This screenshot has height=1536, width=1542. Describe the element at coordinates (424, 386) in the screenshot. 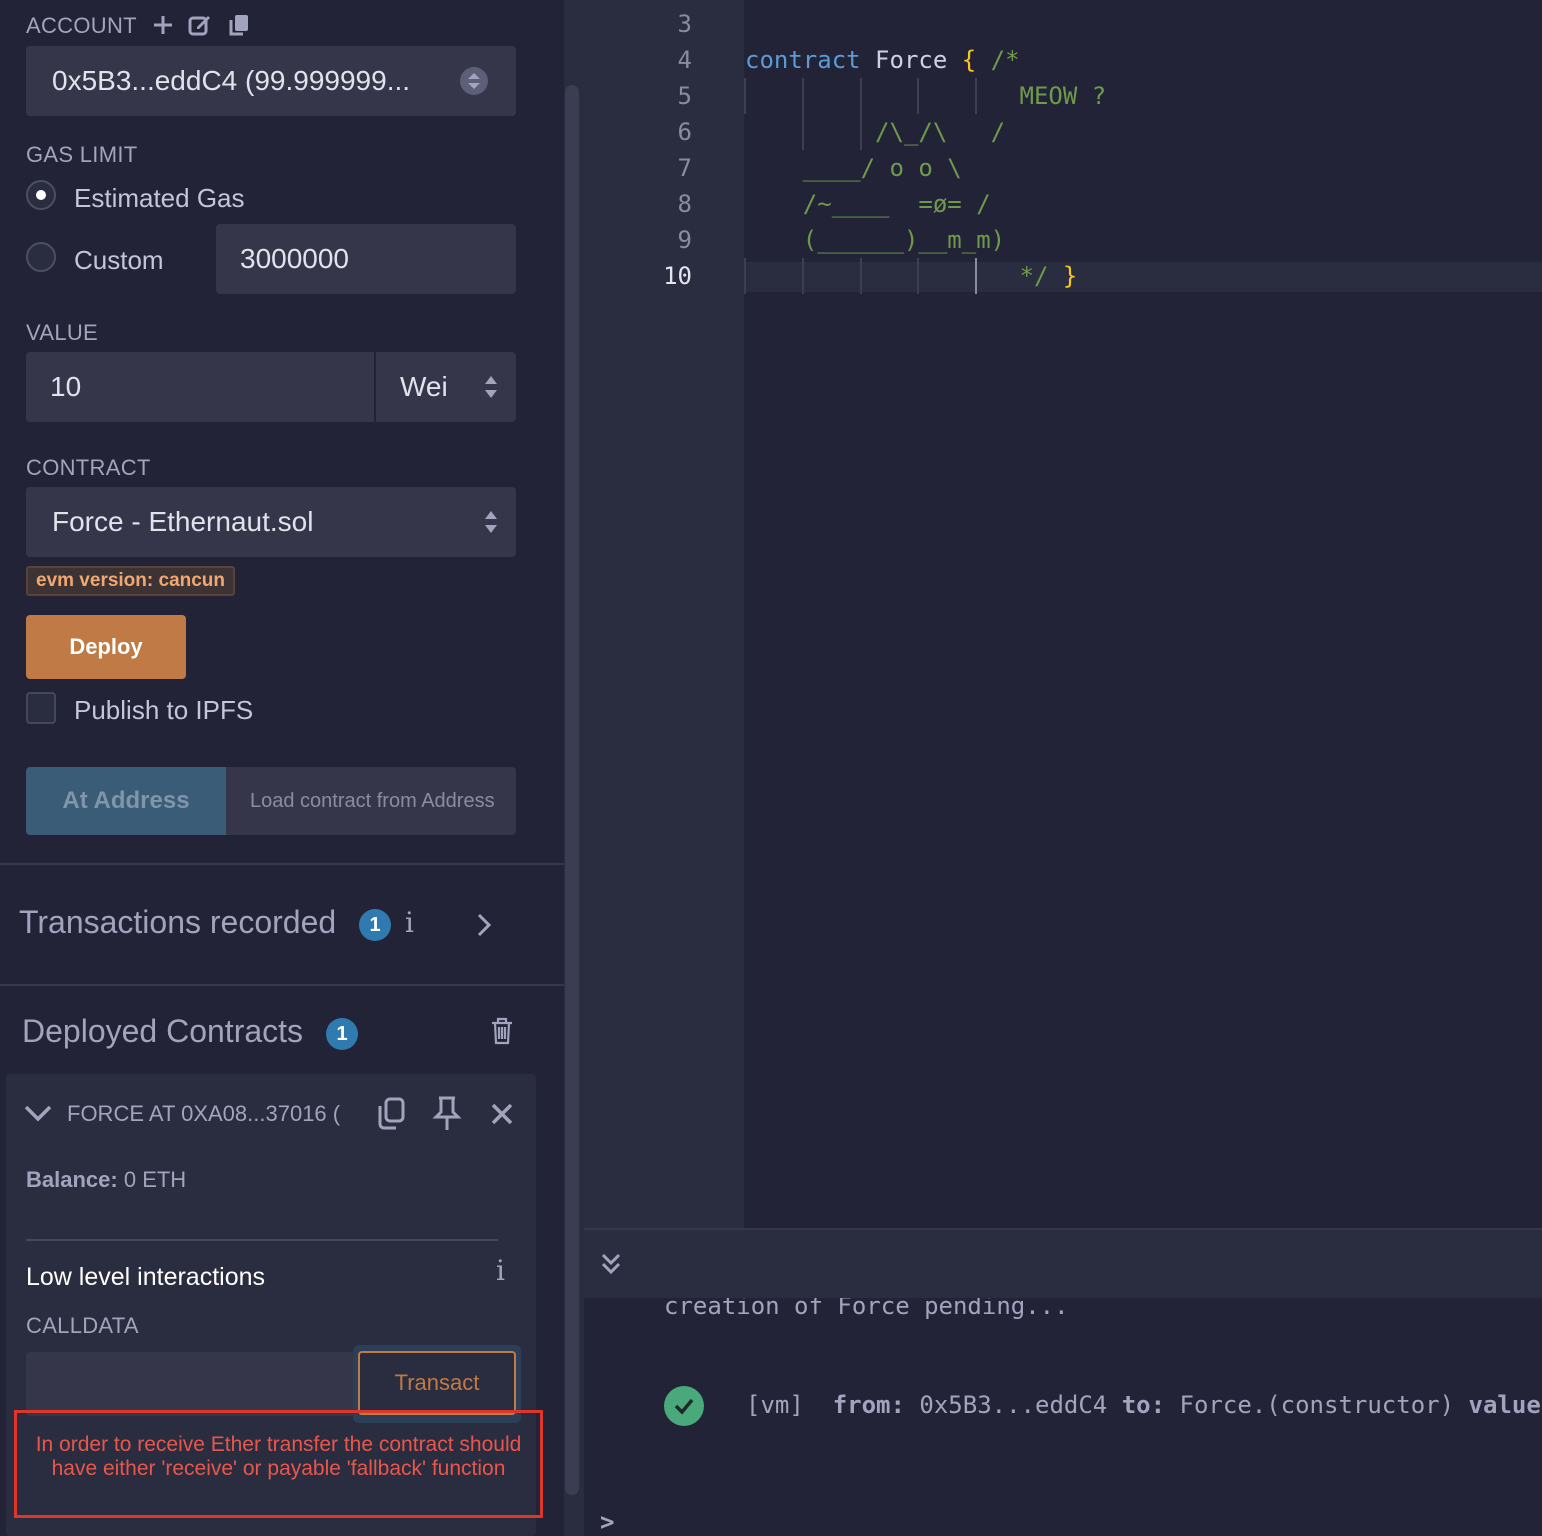

I see `value-unit: Wei` at that location.